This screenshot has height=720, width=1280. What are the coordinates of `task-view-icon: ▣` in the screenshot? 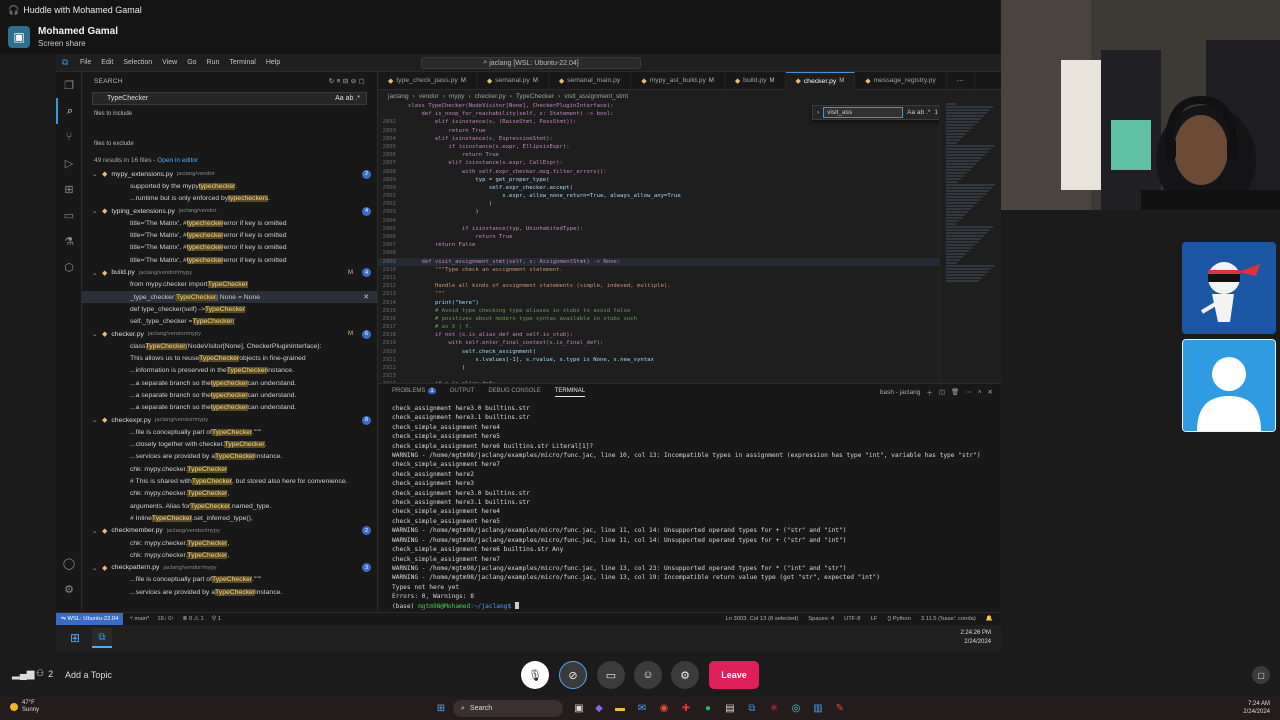 It's located at (579, 708).